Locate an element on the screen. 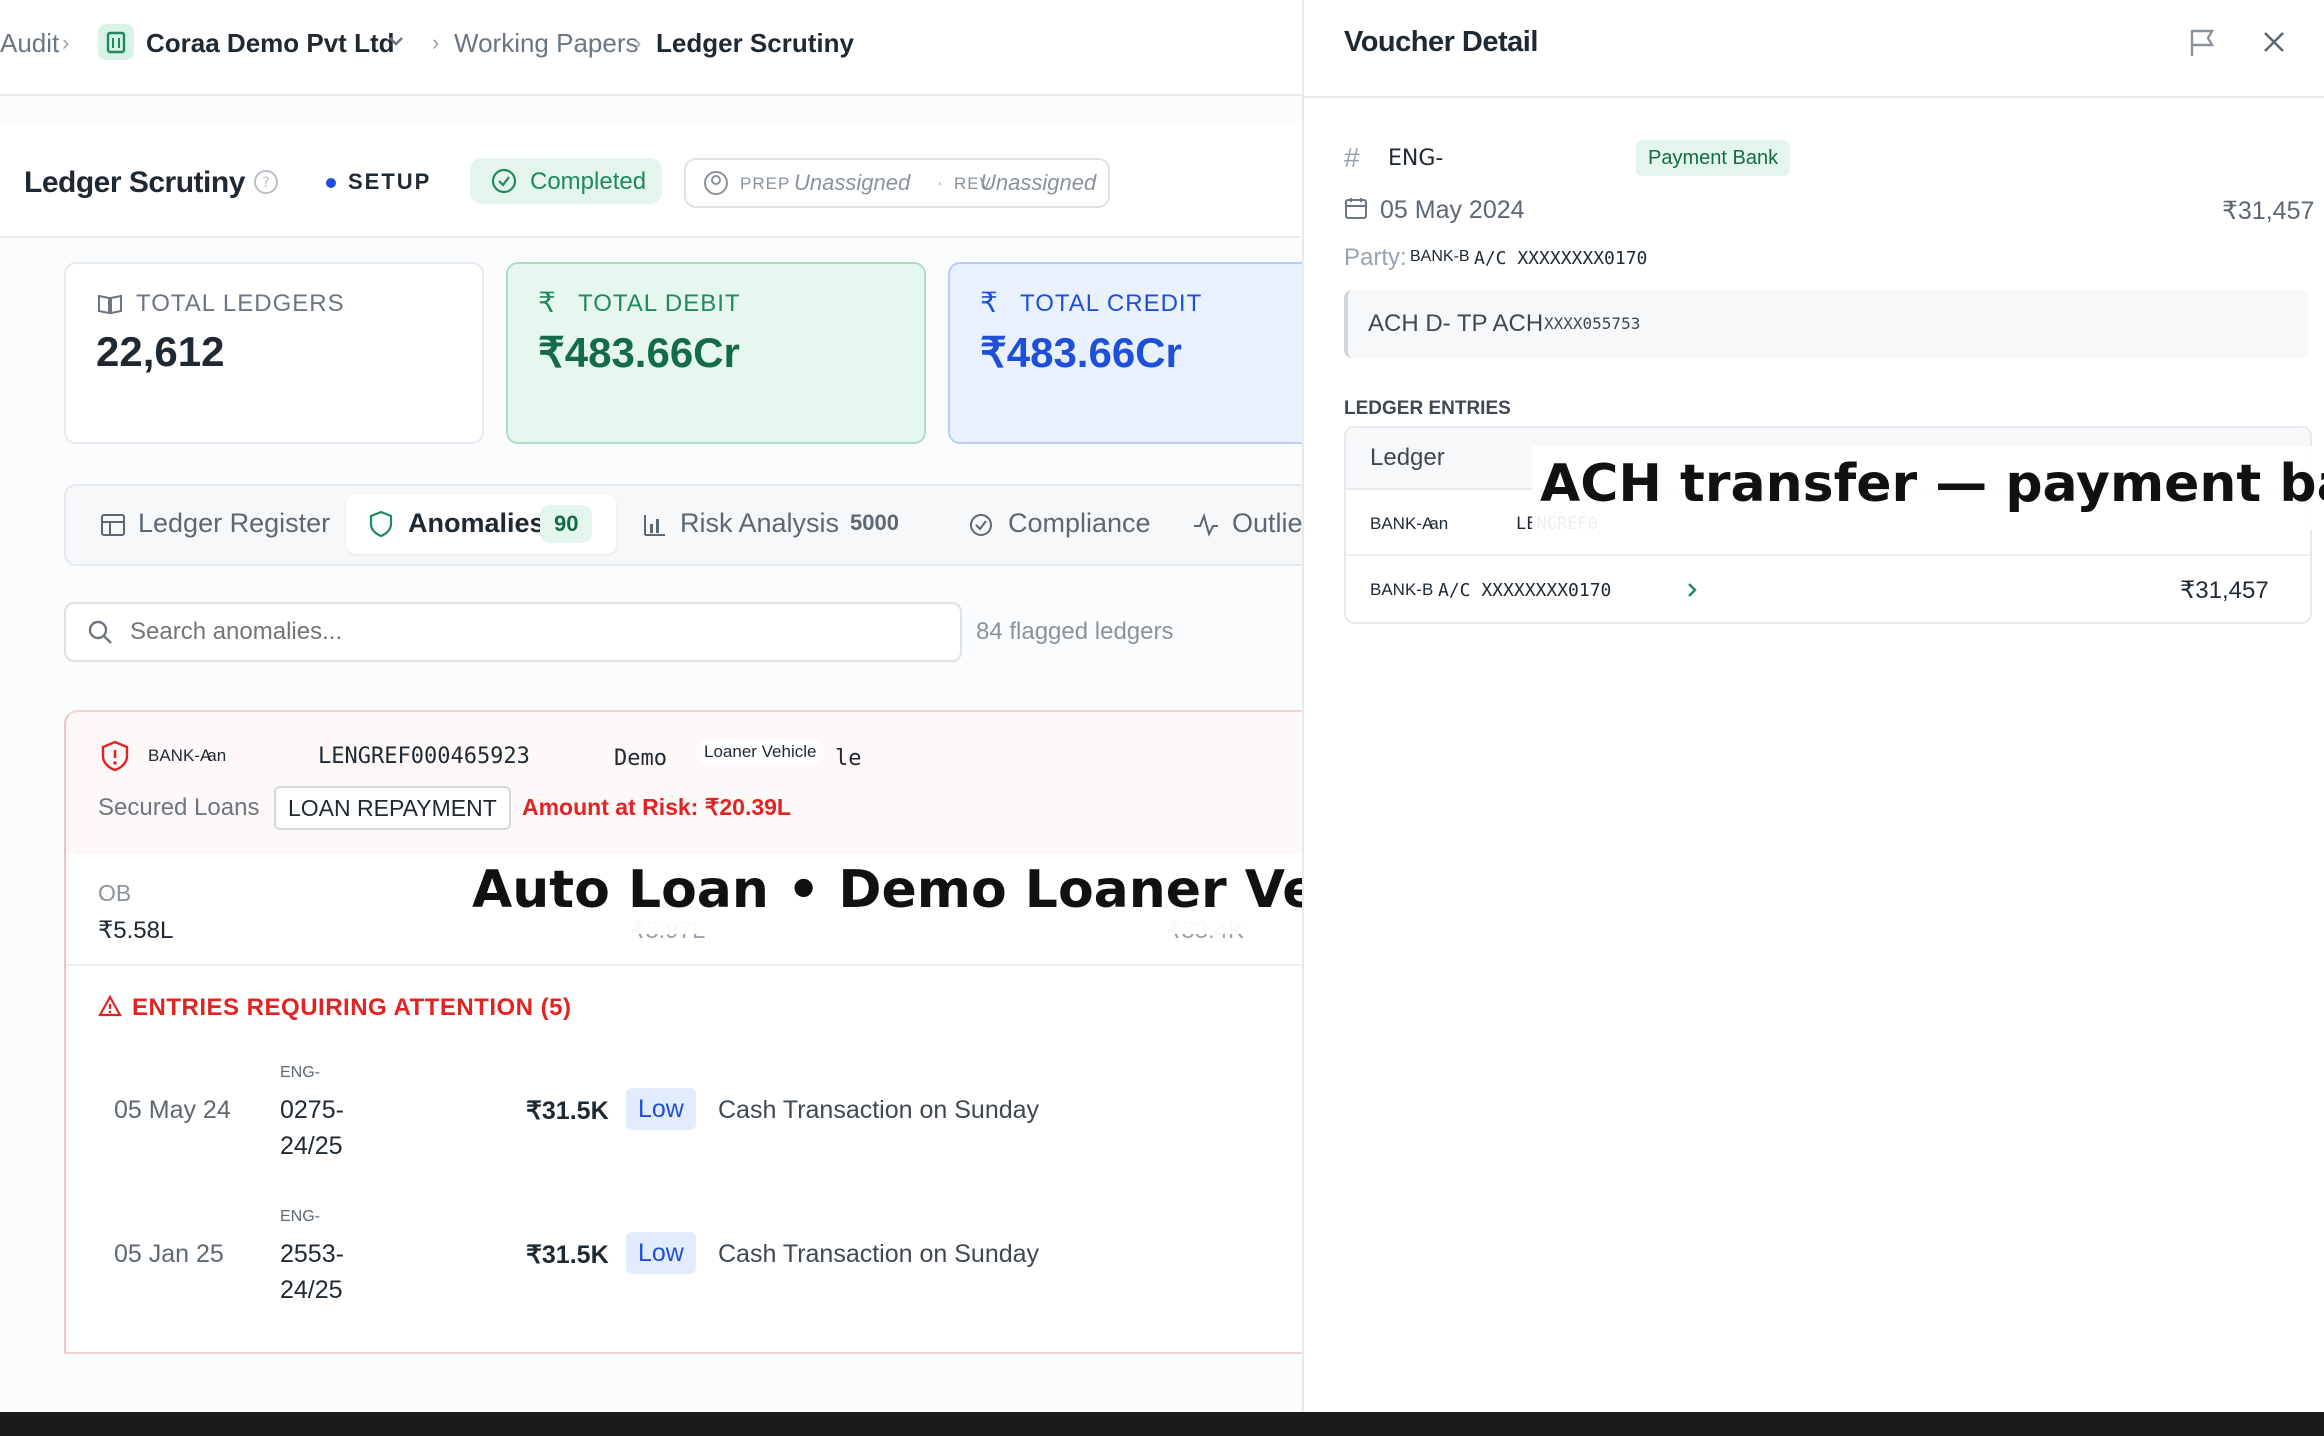 Image resolution: width=2324 pixels, height=1436 pixels. calendar-icon is located at coordinates (1356, 210).